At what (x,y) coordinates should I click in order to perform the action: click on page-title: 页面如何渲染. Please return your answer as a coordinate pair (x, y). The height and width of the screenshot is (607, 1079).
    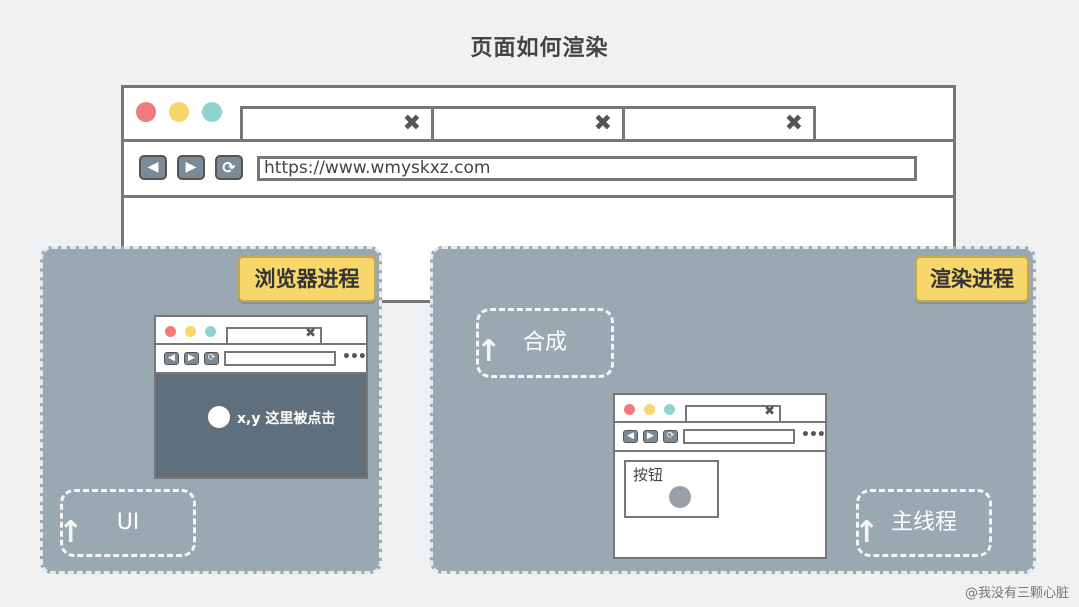
    Looking at the image, I should click on (539, 48).